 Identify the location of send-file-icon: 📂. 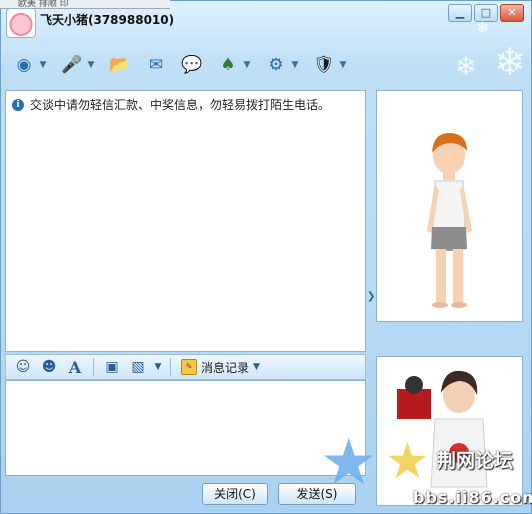
(120, 65).